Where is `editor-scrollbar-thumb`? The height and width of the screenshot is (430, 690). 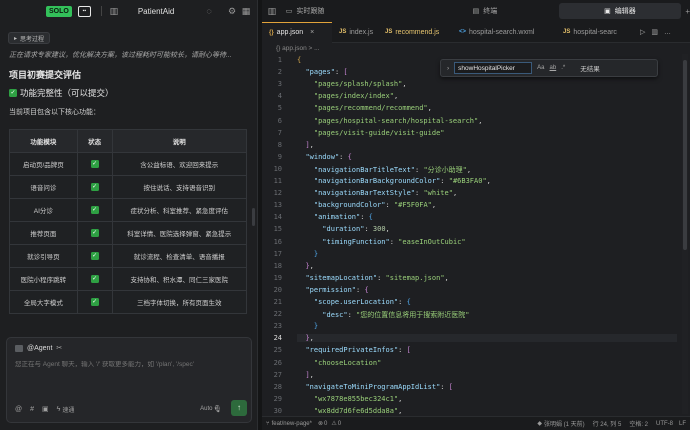 editor-scrollbar-thumb is located at coordinates (685, 155).